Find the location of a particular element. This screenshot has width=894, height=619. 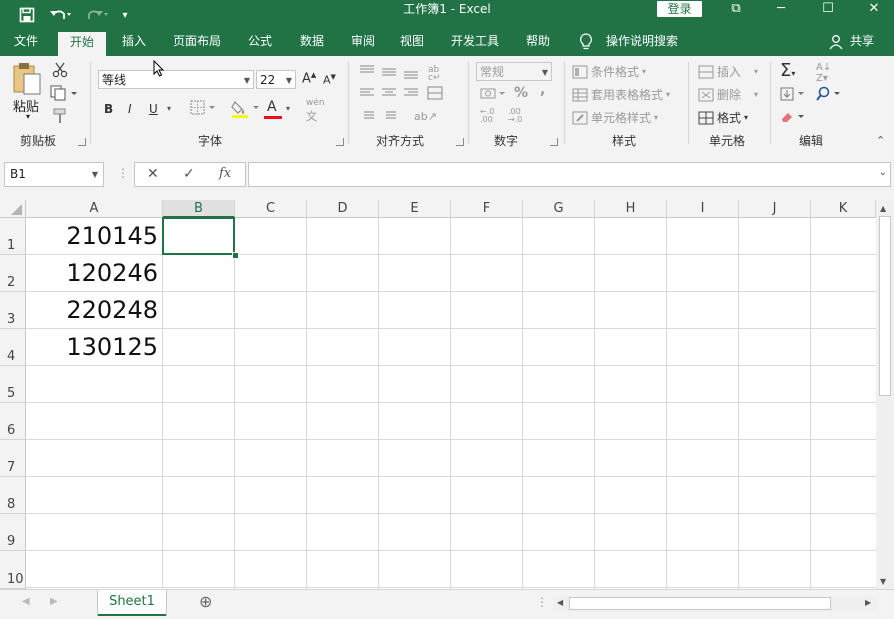

select-all-corner is located at coordinates (13, 209).